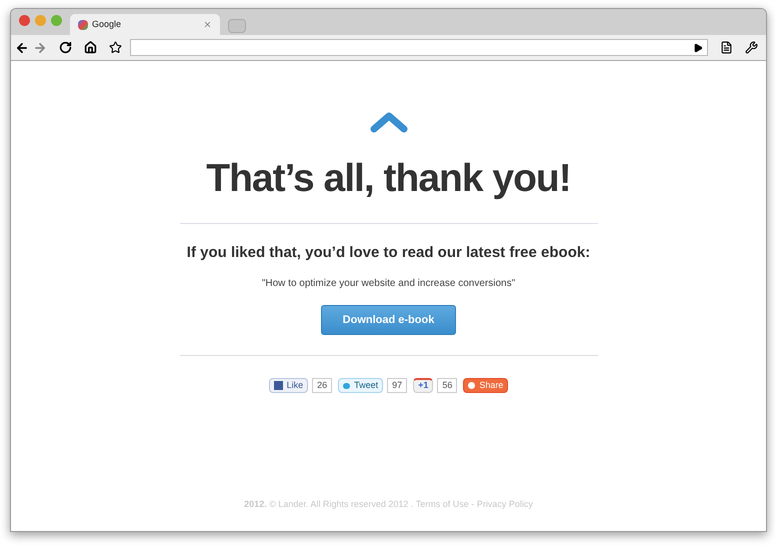 This screenshot has width=775, height=548. What do you see at coordinates (361, 385) in the screenshot?
I see `tweet-button: Tweet` at bounding box center [361, 385].